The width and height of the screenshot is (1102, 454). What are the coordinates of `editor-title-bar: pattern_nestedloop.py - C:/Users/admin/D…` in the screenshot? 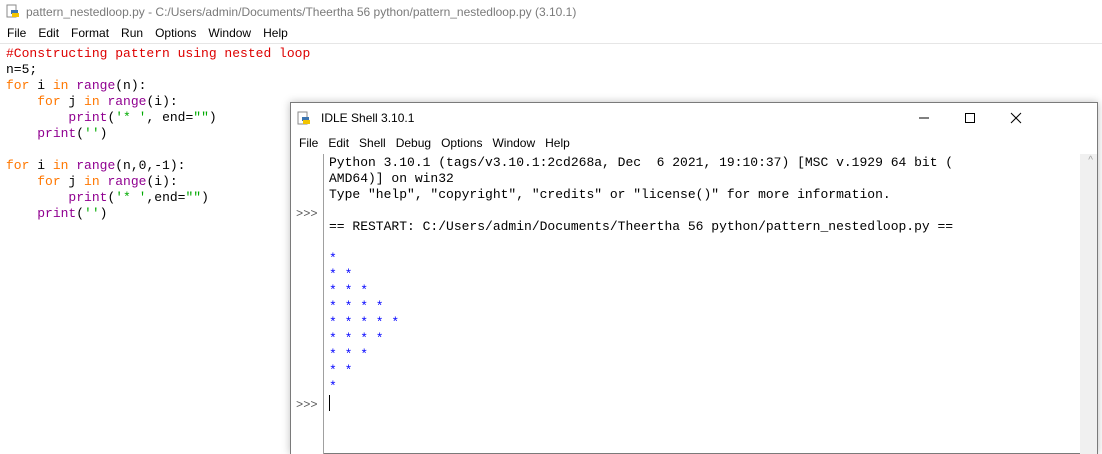 It's located at (551, 11).